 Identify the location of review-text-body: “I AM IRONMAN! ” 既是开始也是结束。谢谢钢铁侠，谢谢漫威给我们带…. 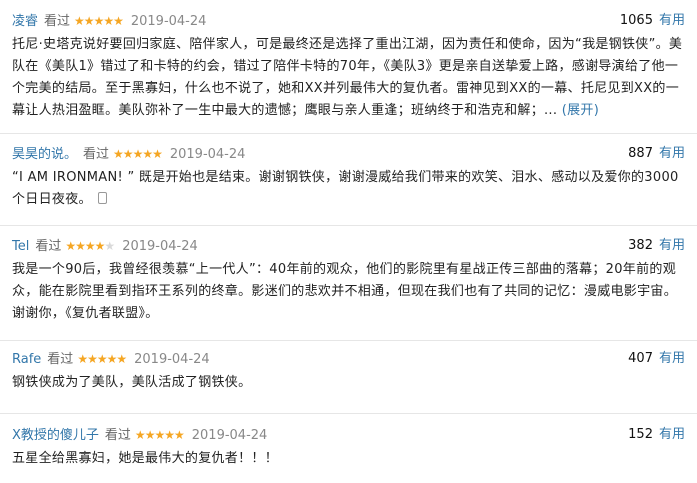
(345, 188).